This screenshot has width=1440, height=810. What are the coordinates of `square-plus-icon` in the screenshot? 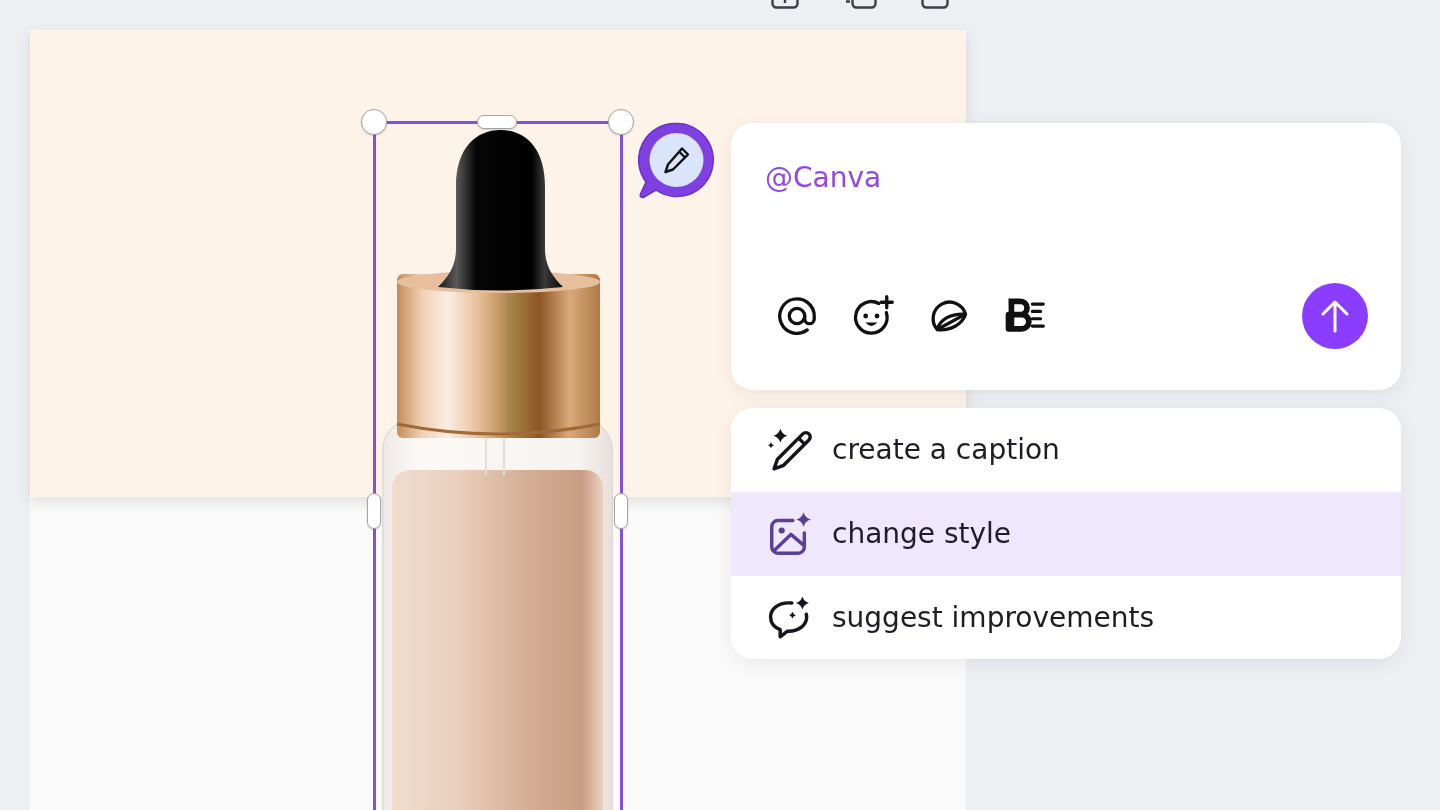 It's located at (785, 4).